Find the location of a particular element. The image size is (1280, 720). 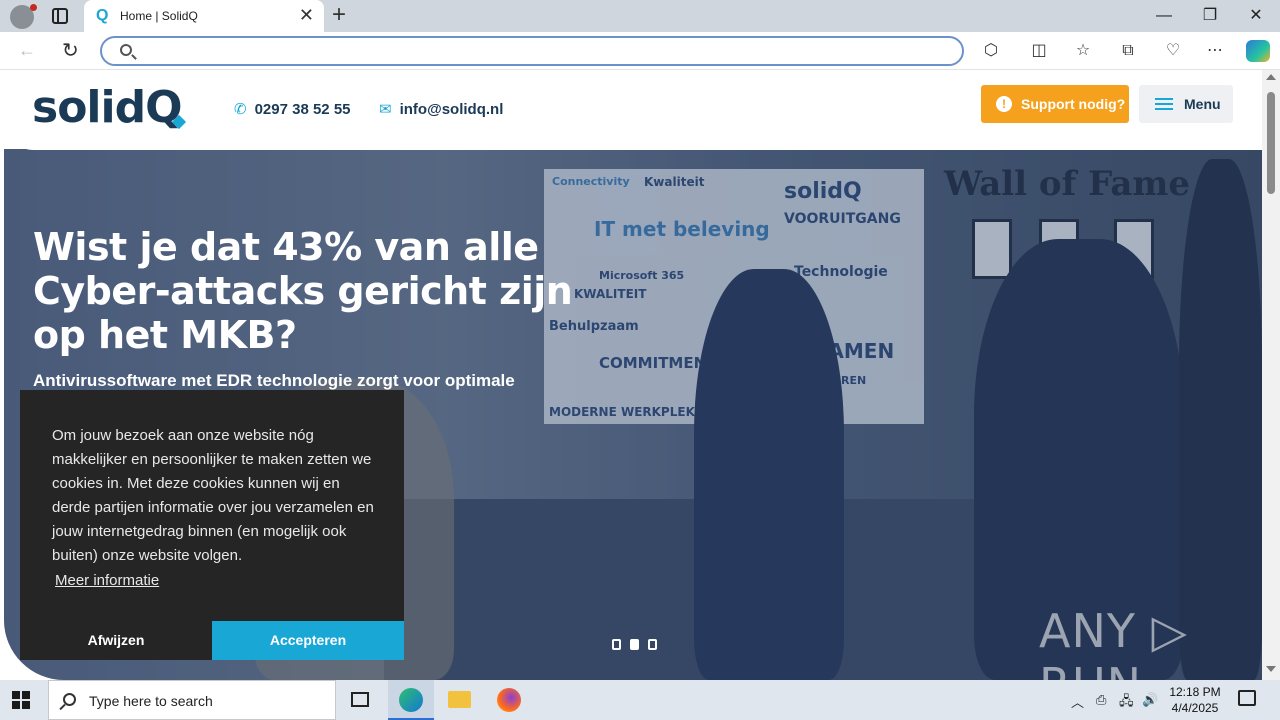

minimize-icon: — is located at coordinates (1164, 16).